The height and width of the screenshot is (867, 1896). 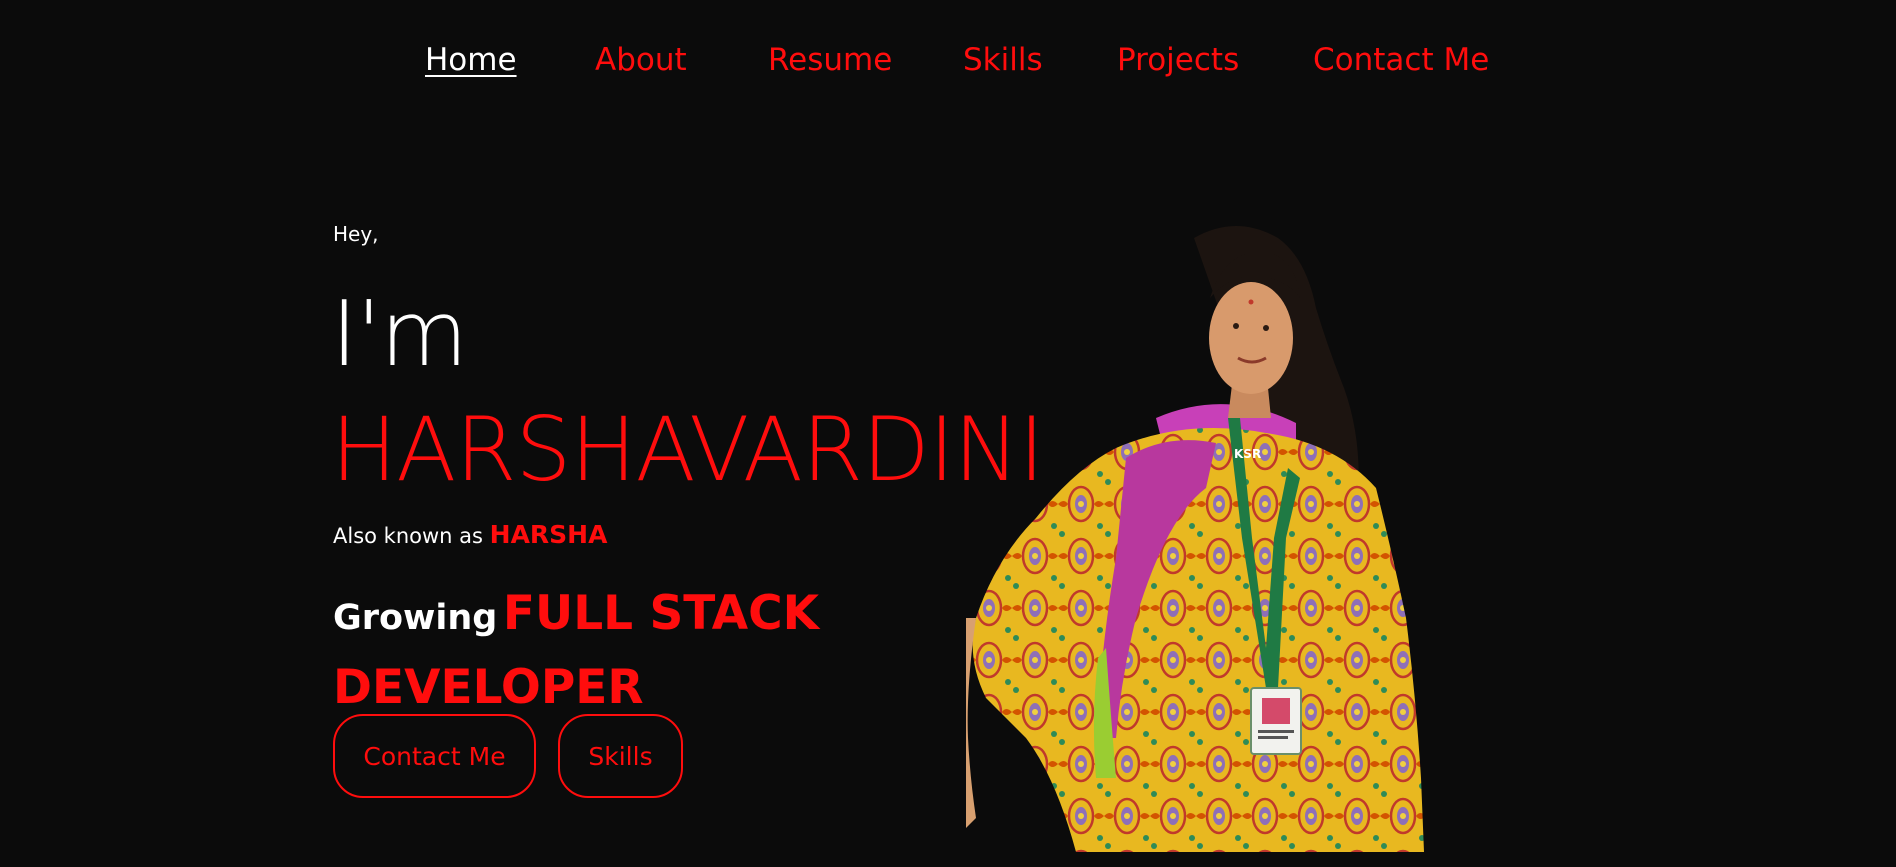 What do you see at coordinates (415, 618) in the screenshot?
I see `role-prefix: Growing` at bounding box center [415, 618].